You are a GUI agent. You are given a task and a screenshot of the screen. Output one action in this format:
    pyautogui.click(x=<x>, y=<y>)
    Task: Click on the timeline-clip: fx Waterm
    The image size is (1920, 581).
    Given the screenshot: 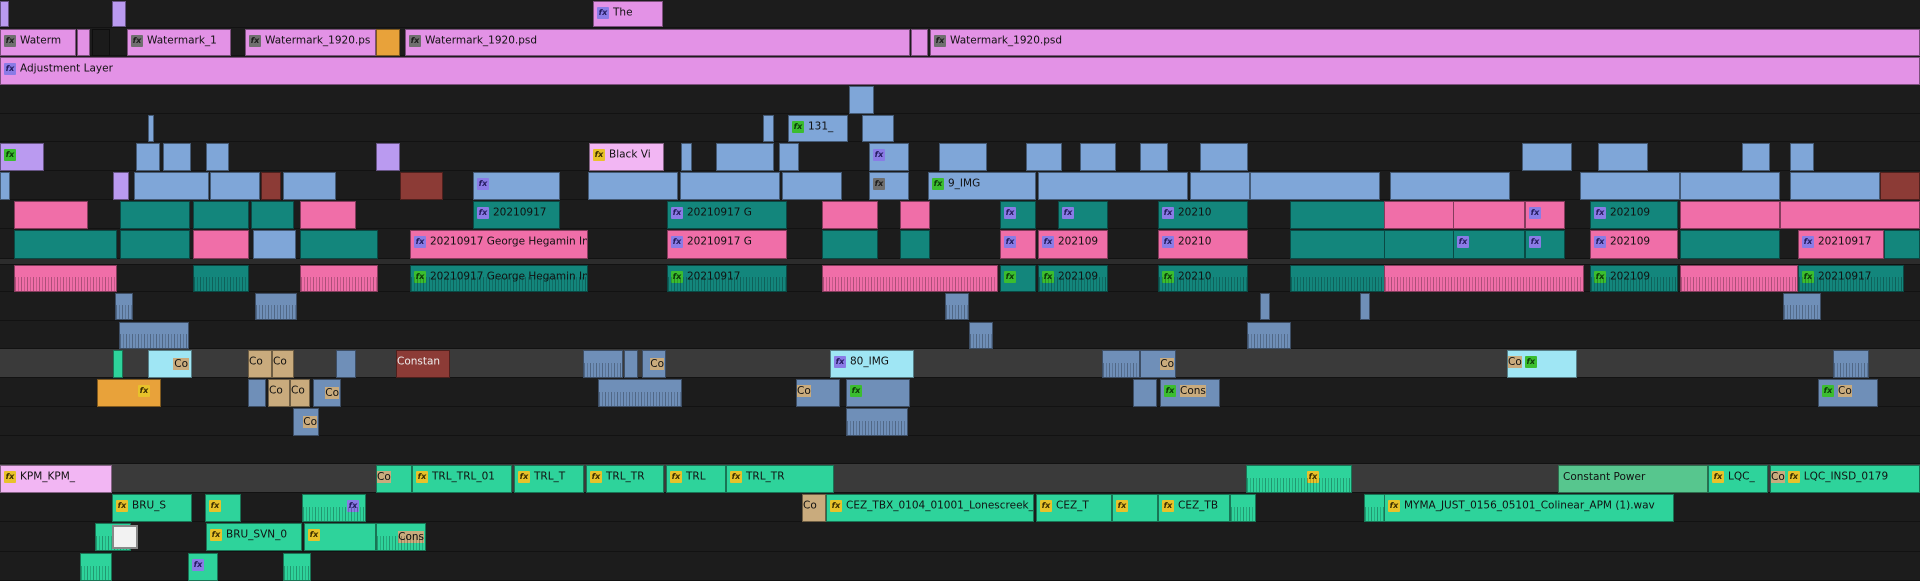 What is the action you would take?
    pyautogui.click(x=38, y=42)
    